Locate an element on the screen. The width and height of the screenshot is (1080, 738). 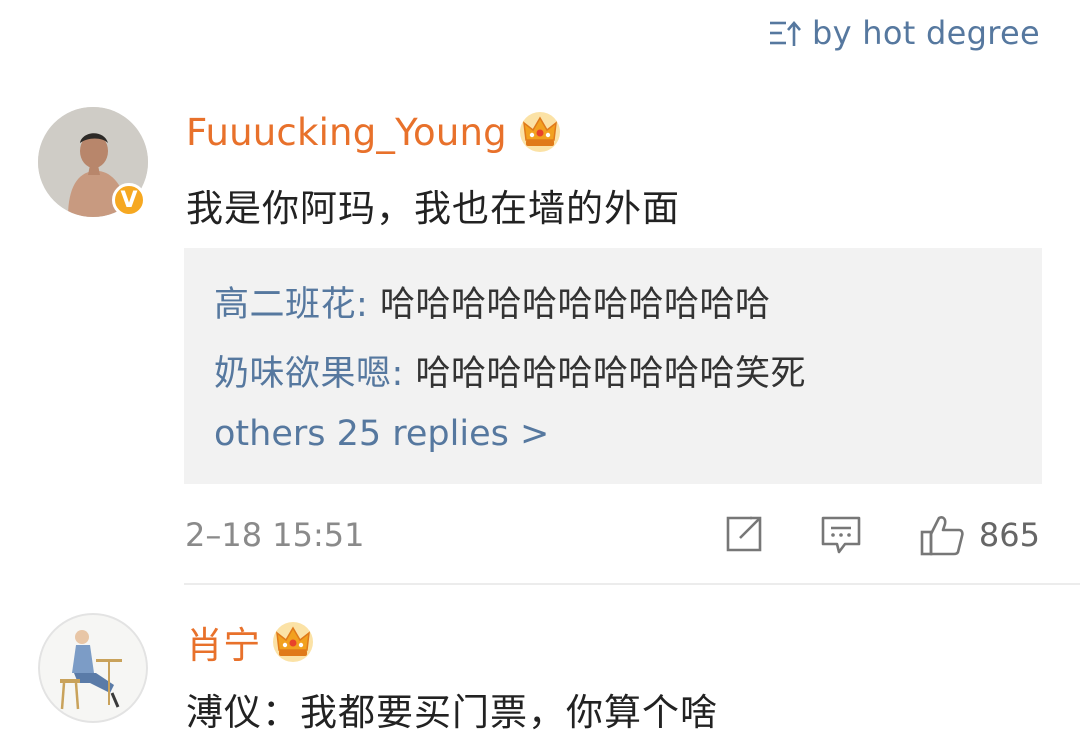
like-button: 865 is located at coordinates (979, 535).